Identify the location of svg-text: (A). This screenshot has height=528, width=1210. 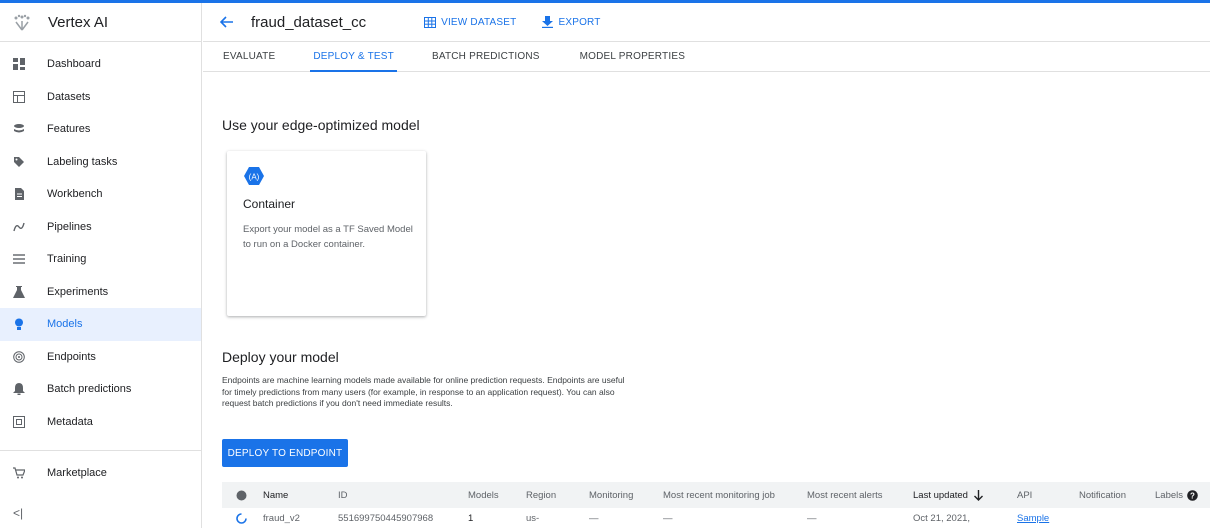
(254, 177).